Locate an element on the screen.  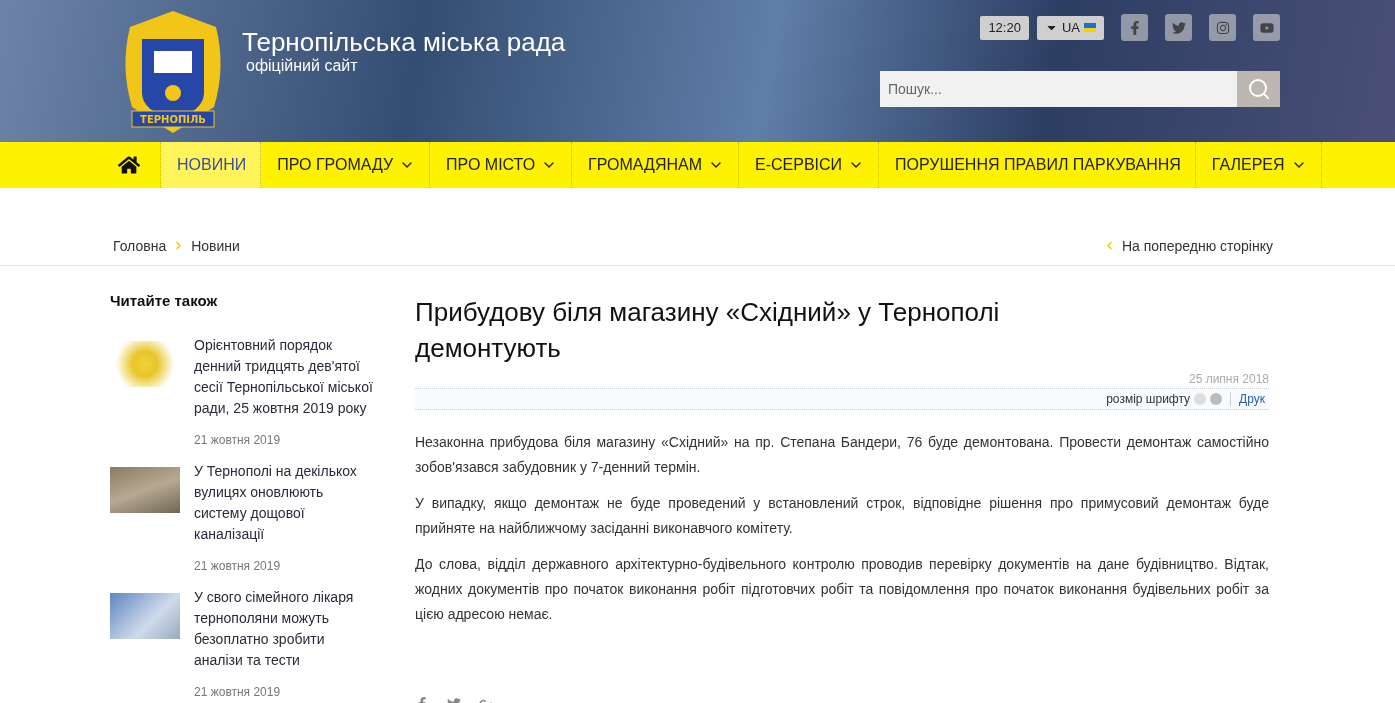
increase-font-icon is located at coordinates (1216, 399).